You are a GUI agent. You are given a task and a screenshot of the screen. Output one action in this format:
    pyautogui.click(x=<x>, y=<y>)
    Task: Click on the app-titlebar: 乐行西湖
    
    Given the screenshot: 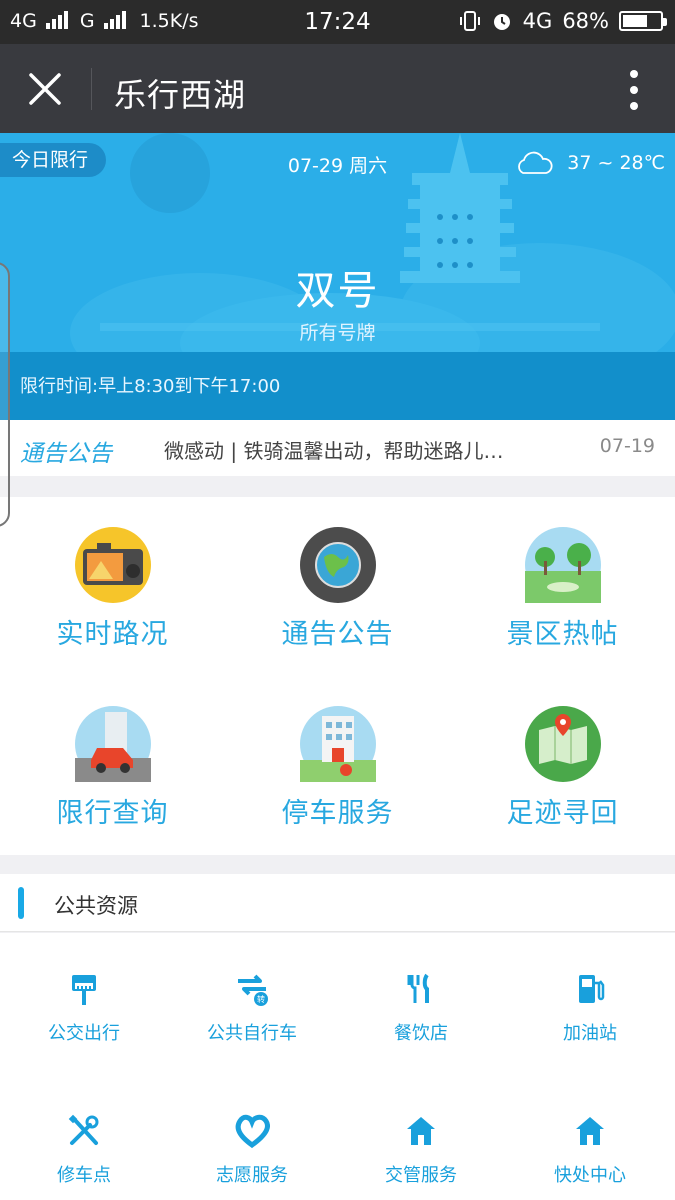 What is the action you would take?
    pyautogui.click(x=337, y=88)
    